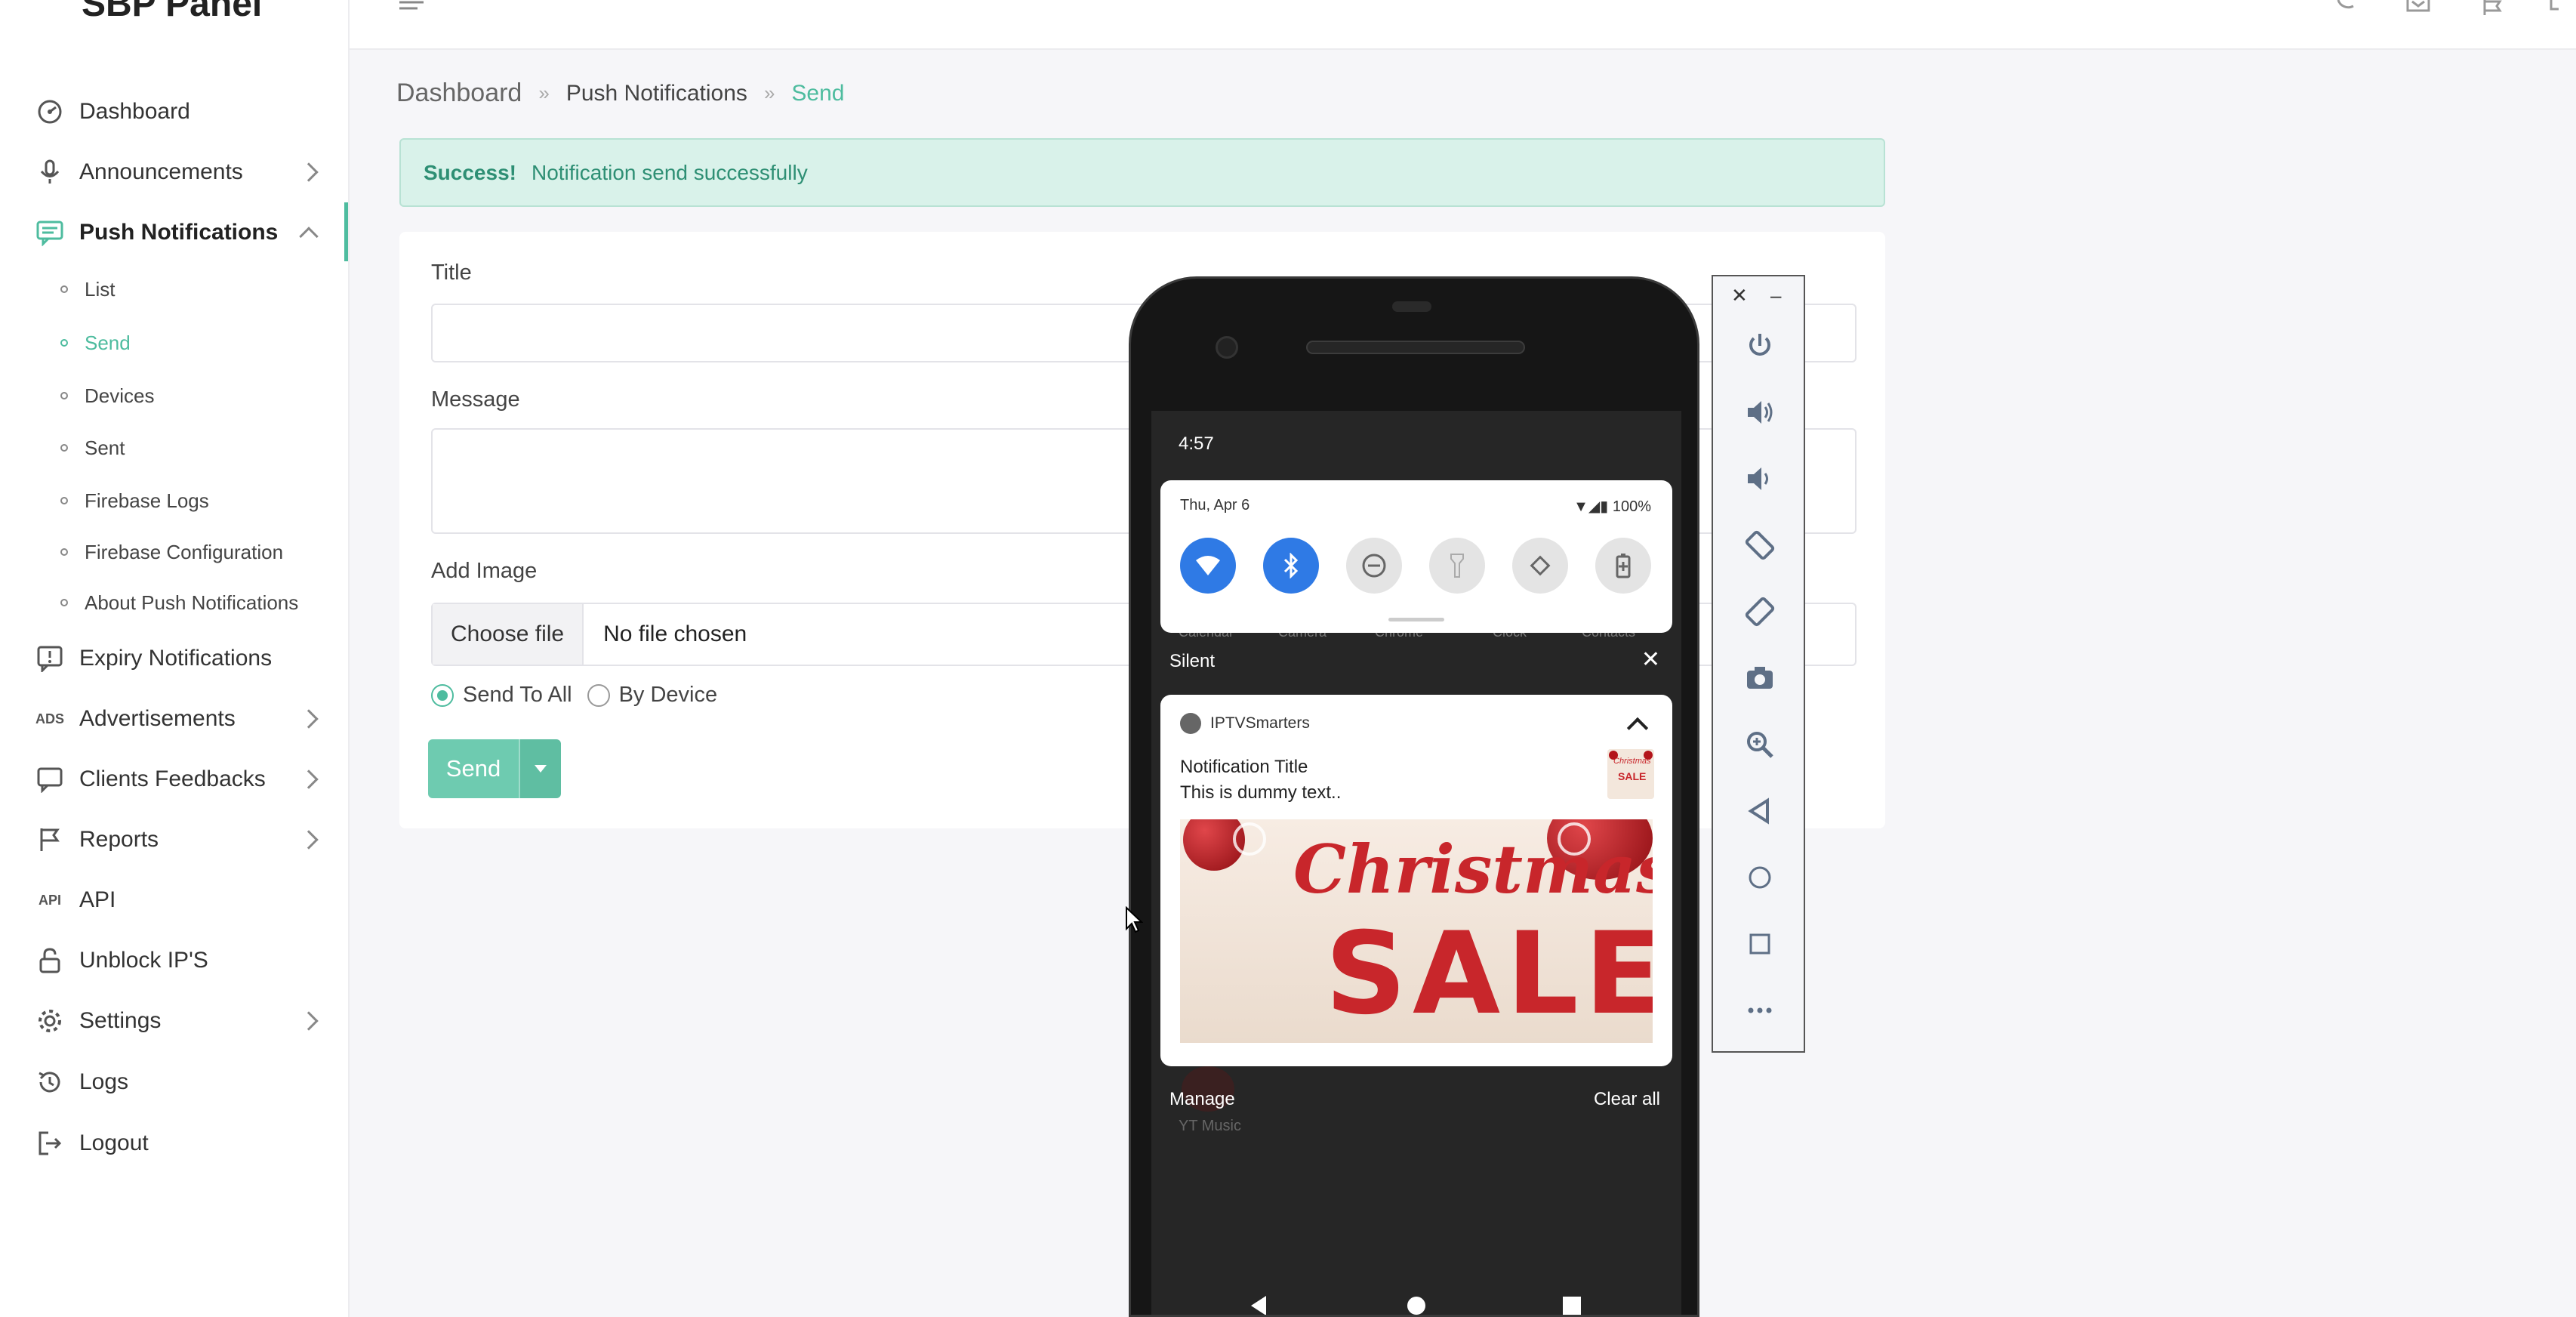 The image size is (2576, 1317). What do you see at coordinates (2418, 11) in the screenshot?
I see `inbox-icon` at bounding box center [2418, 11].